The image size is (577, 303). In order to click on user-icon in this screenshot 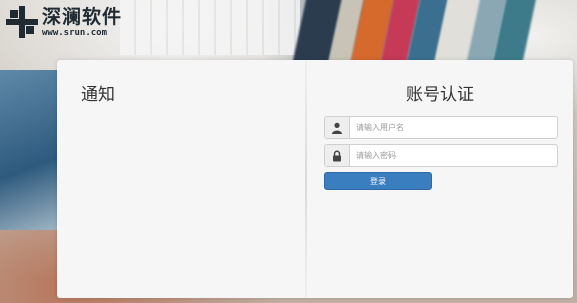, I will do `click(337, 127)`.